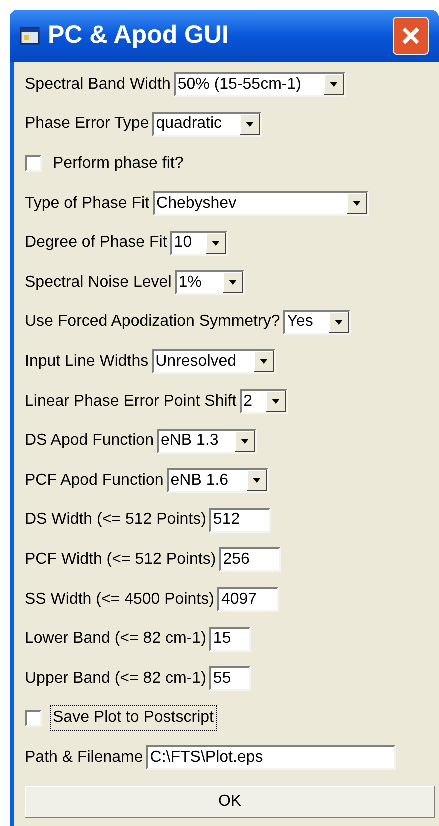  What do you see at coordinates (89, 441) in the screenshot?
I see `field-label: DS Apod Function` at bounding box center [89, 441].